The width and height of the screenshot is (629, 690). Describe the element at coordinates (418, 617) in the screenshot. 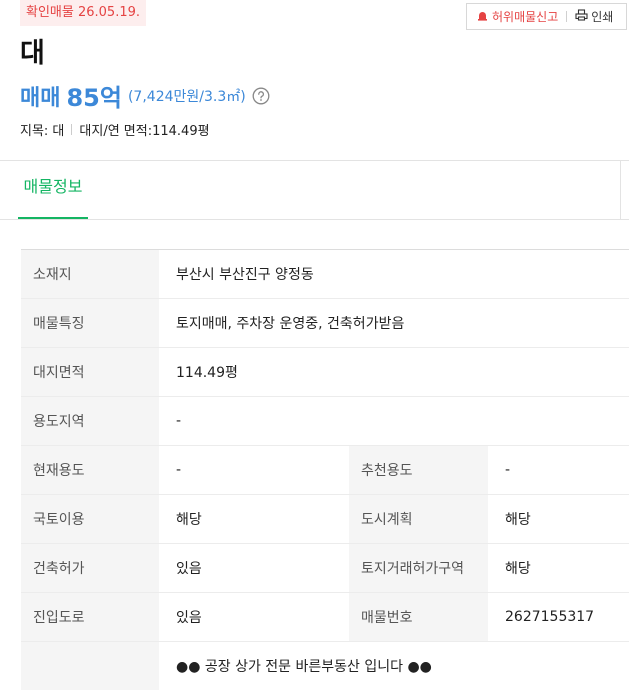

I see `row-label: 매물번호` at that location.